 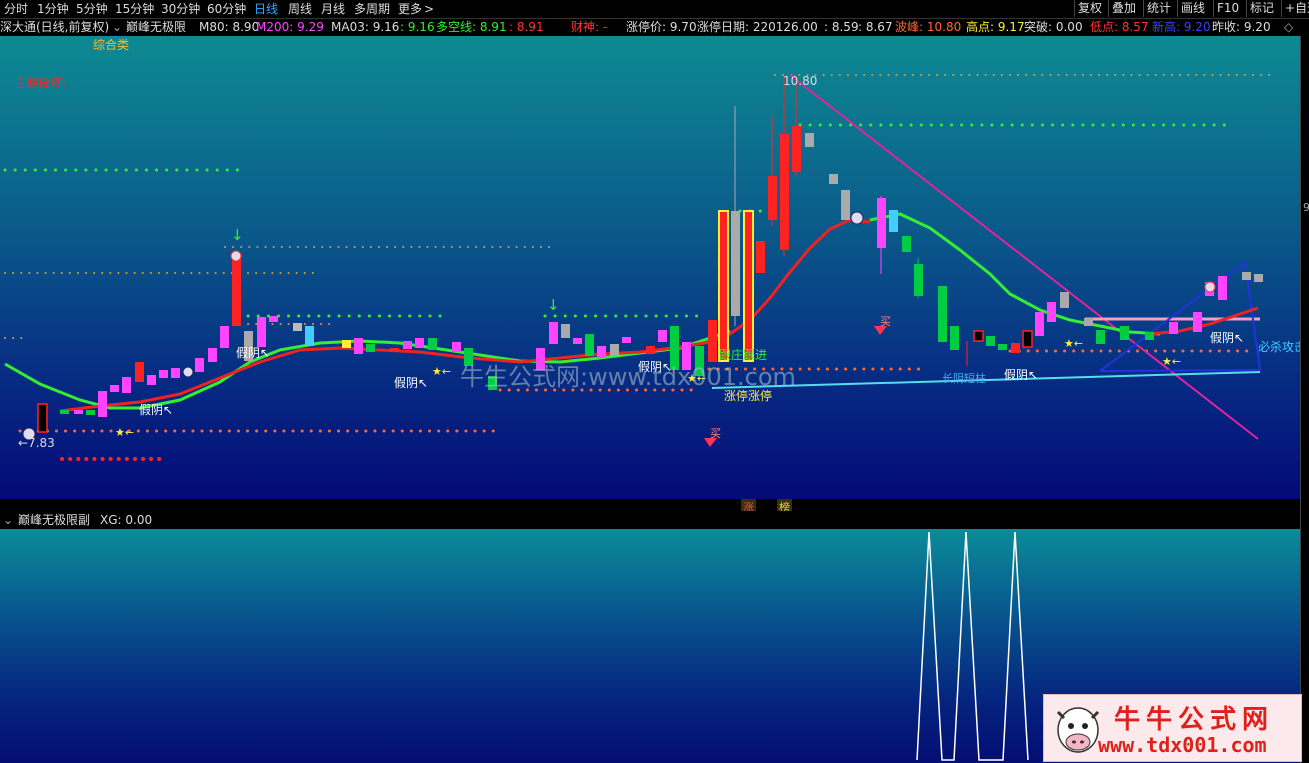 What do you see at coordinates (229, 27) in the screenshot?
I see `m80-value: M80: 8.90` at bounding box center [229, 27].